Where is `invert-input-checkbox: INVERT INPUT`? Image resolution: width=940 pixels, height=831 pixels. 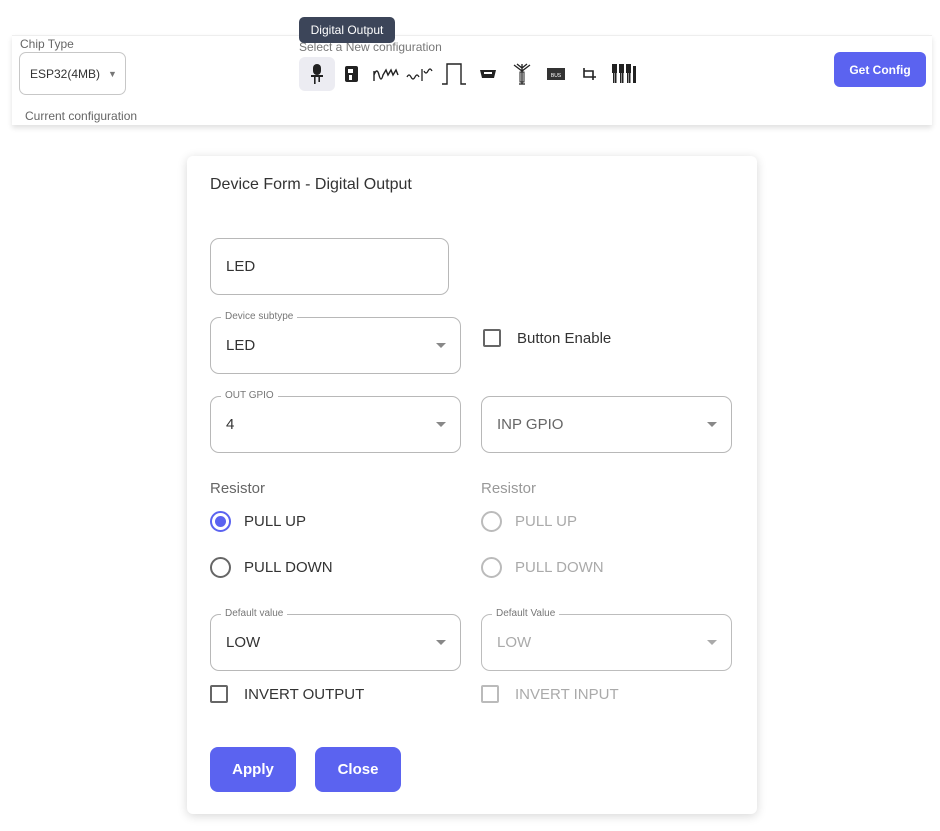
invert-input-checkbox: INVERT INPUT is located at coordinates (550, 694).